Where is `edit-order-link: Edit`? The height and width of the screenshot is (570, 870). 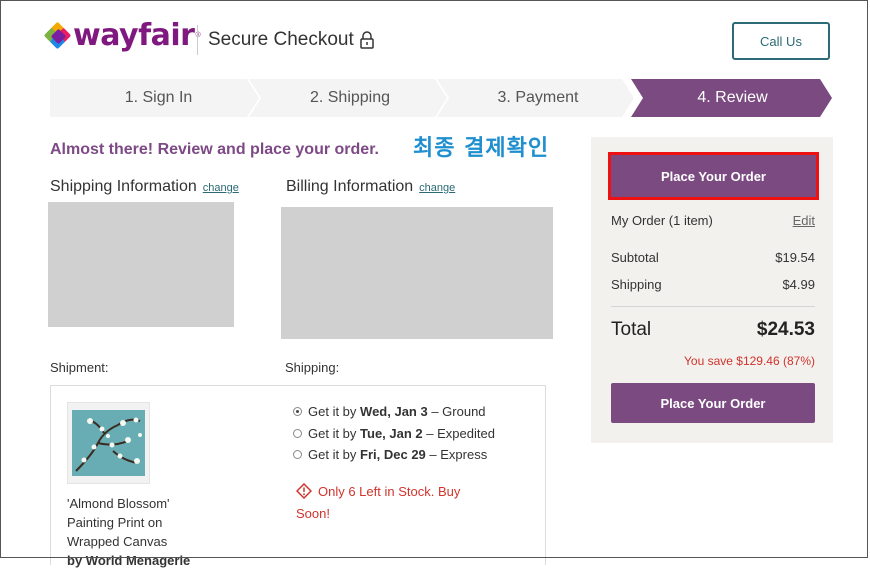 edit-order-link: Edit is located at coordinates (804, 220).